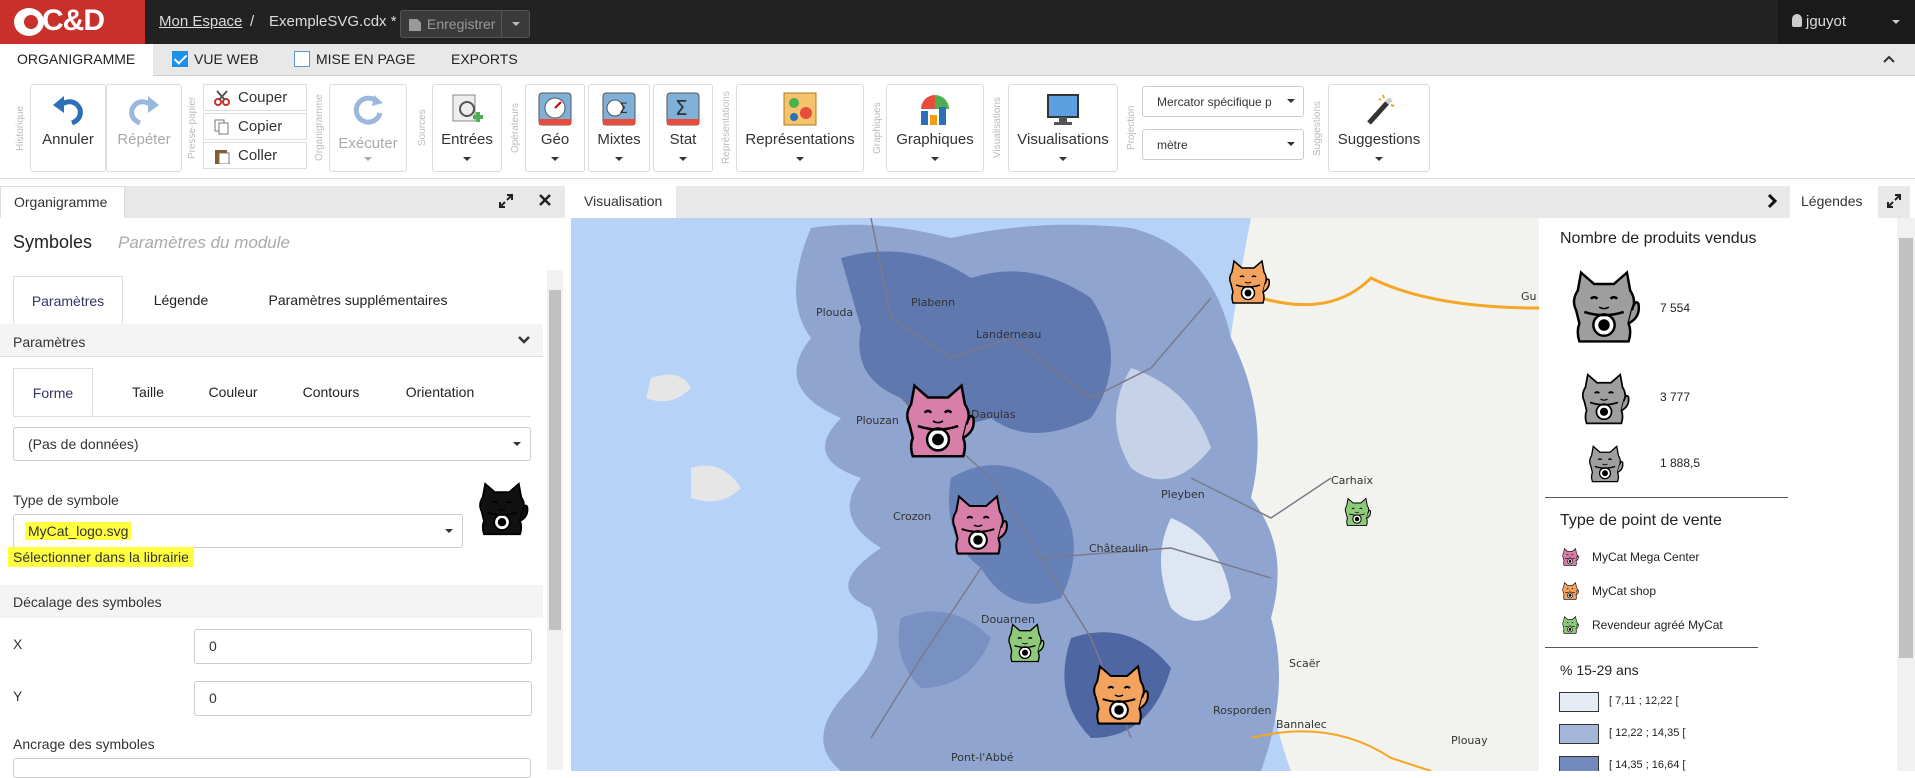  Describe the element at coordinates (72, 22) in the screenshot. I see `app-logo: C&D` at that location.